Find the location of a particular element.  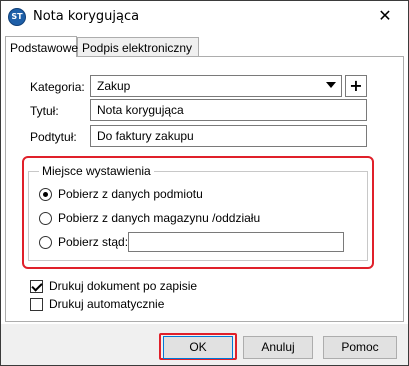

podtytul-label: Podtytuł: is located at coordinates (53, 137).